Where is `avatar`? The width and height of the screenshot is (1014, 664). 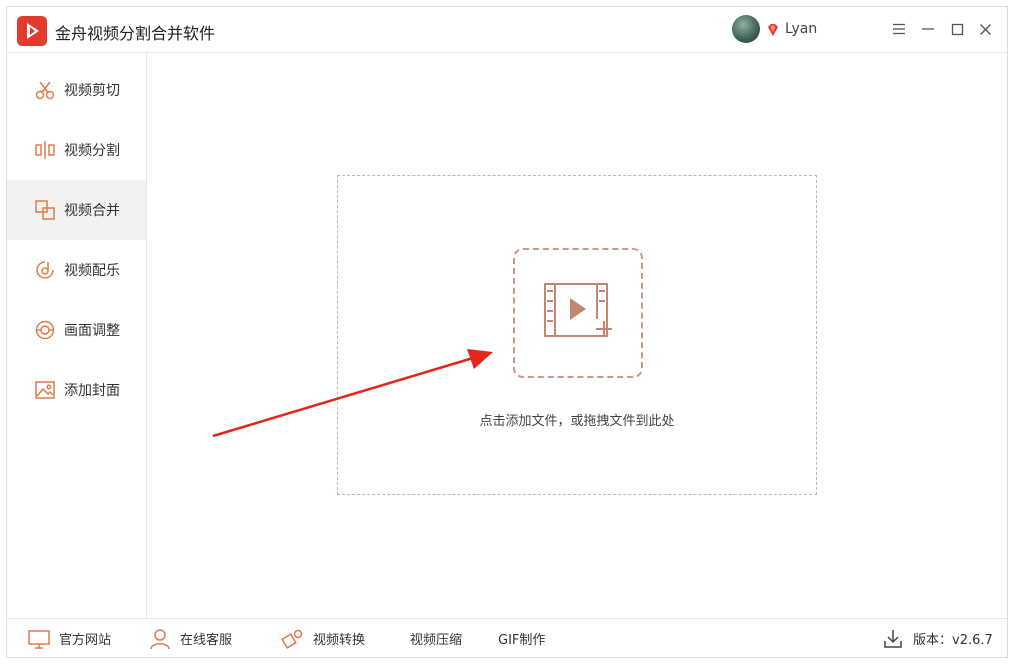 avatar is located at coordinates (746, 29).